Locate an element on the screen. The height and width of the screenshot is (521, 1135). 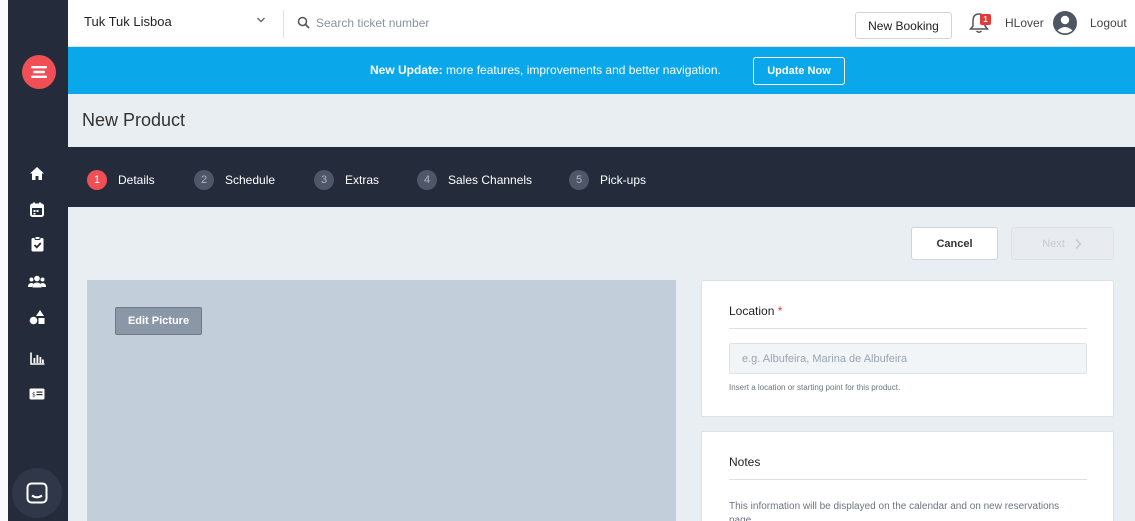
users-icon is located at coordinates (37, 281).